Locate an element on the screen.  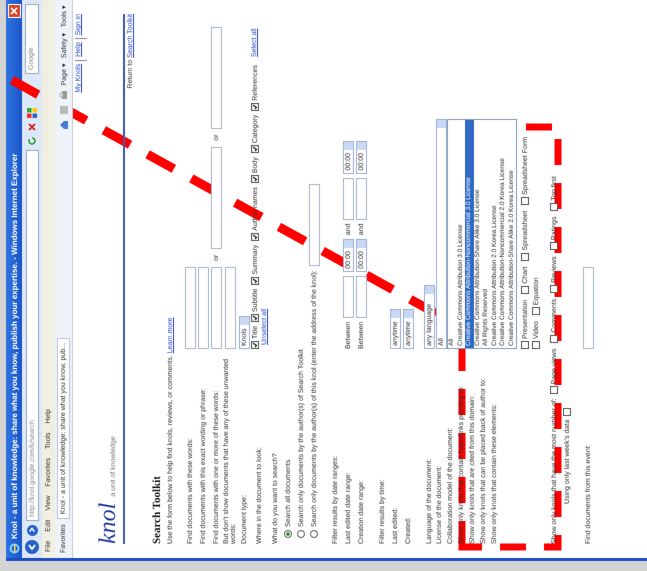
forward-button is located at coordinates (32, 530).